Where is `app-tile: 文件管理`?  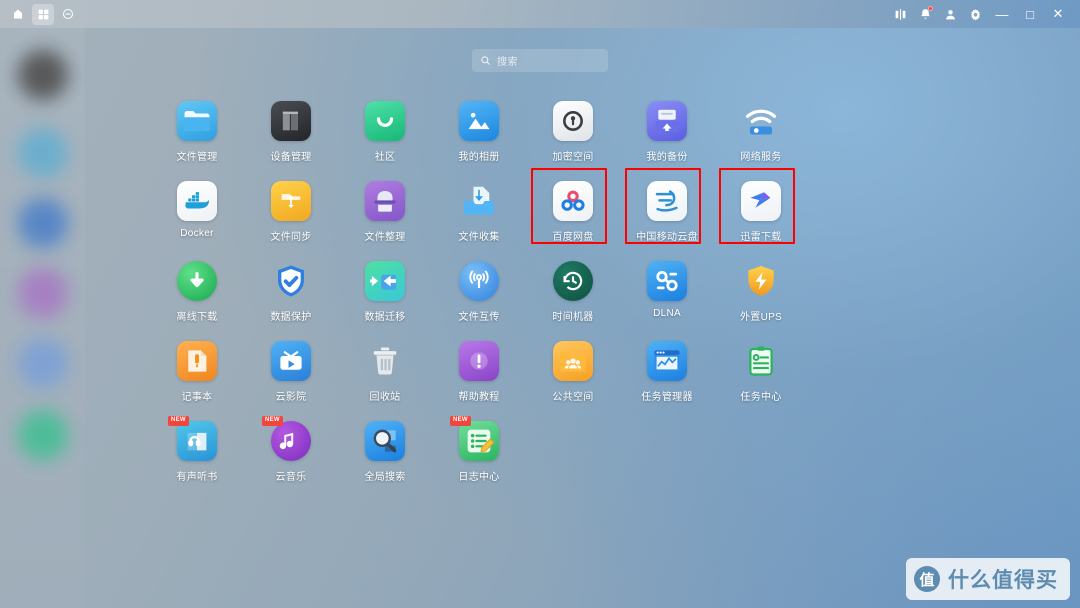 app-tile: 文件管理 is located at coordinates (197, 136).